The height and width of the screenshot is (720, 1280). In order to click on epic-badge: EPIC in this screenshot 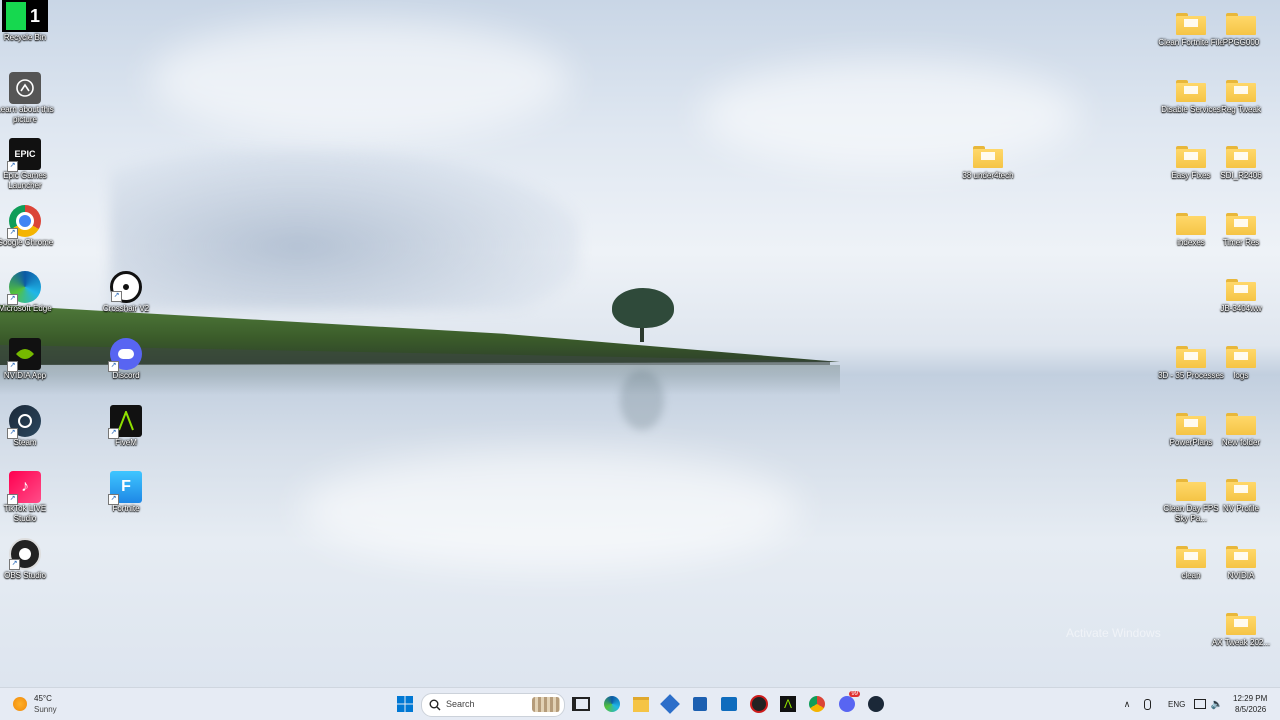, I will do `click(25, 154)`.